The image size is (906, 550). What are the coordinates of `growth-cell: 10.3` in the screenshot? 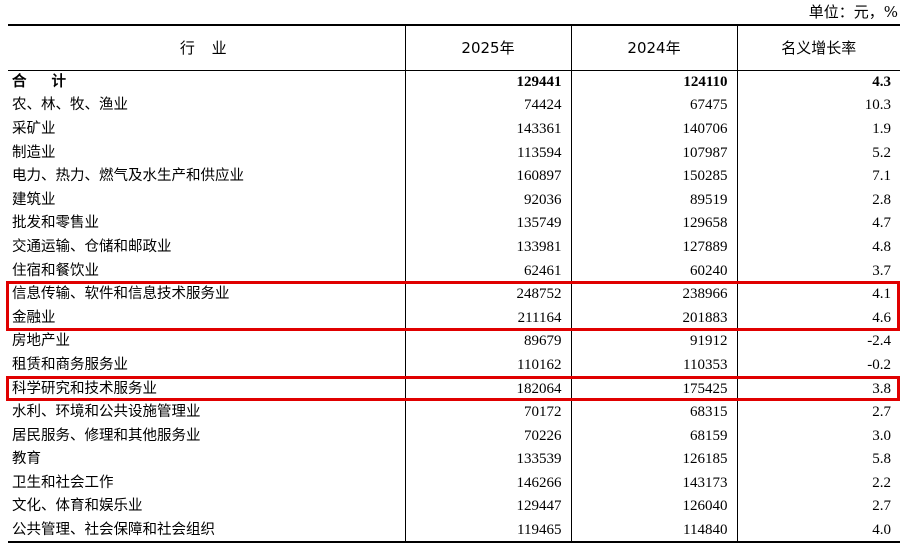 It's located at (818, 105).